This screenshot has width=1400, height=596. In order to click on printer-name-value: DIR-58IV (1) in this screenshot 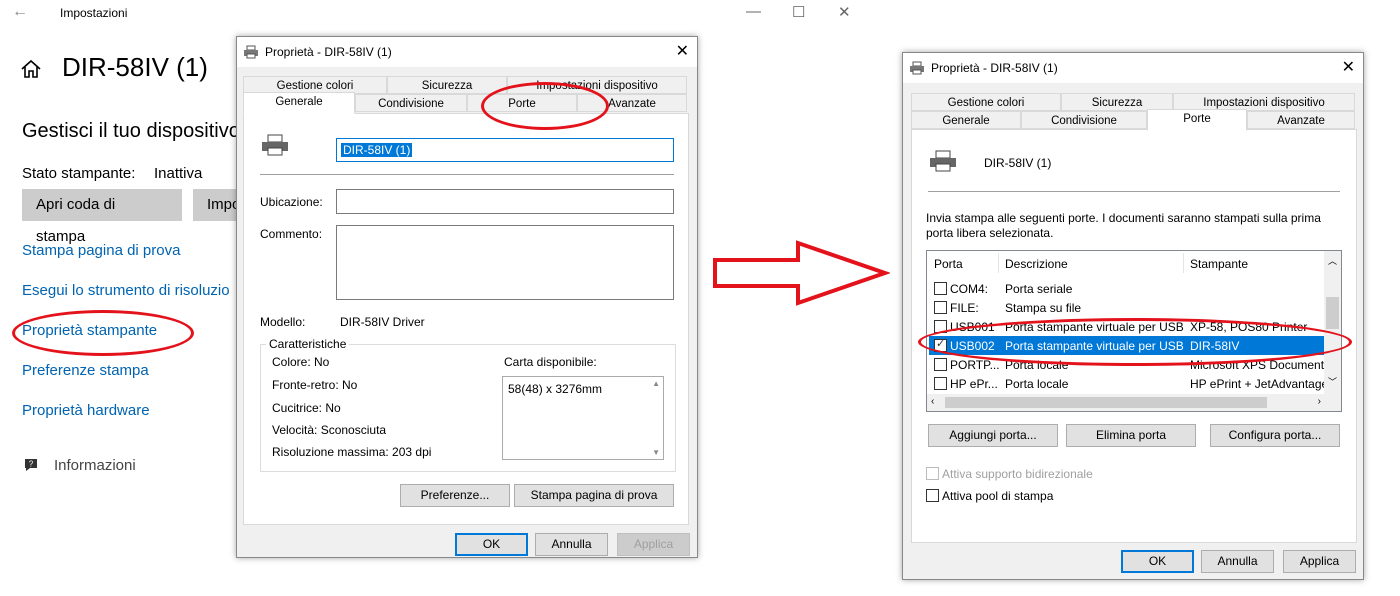, I will do `click(377, 150)`.